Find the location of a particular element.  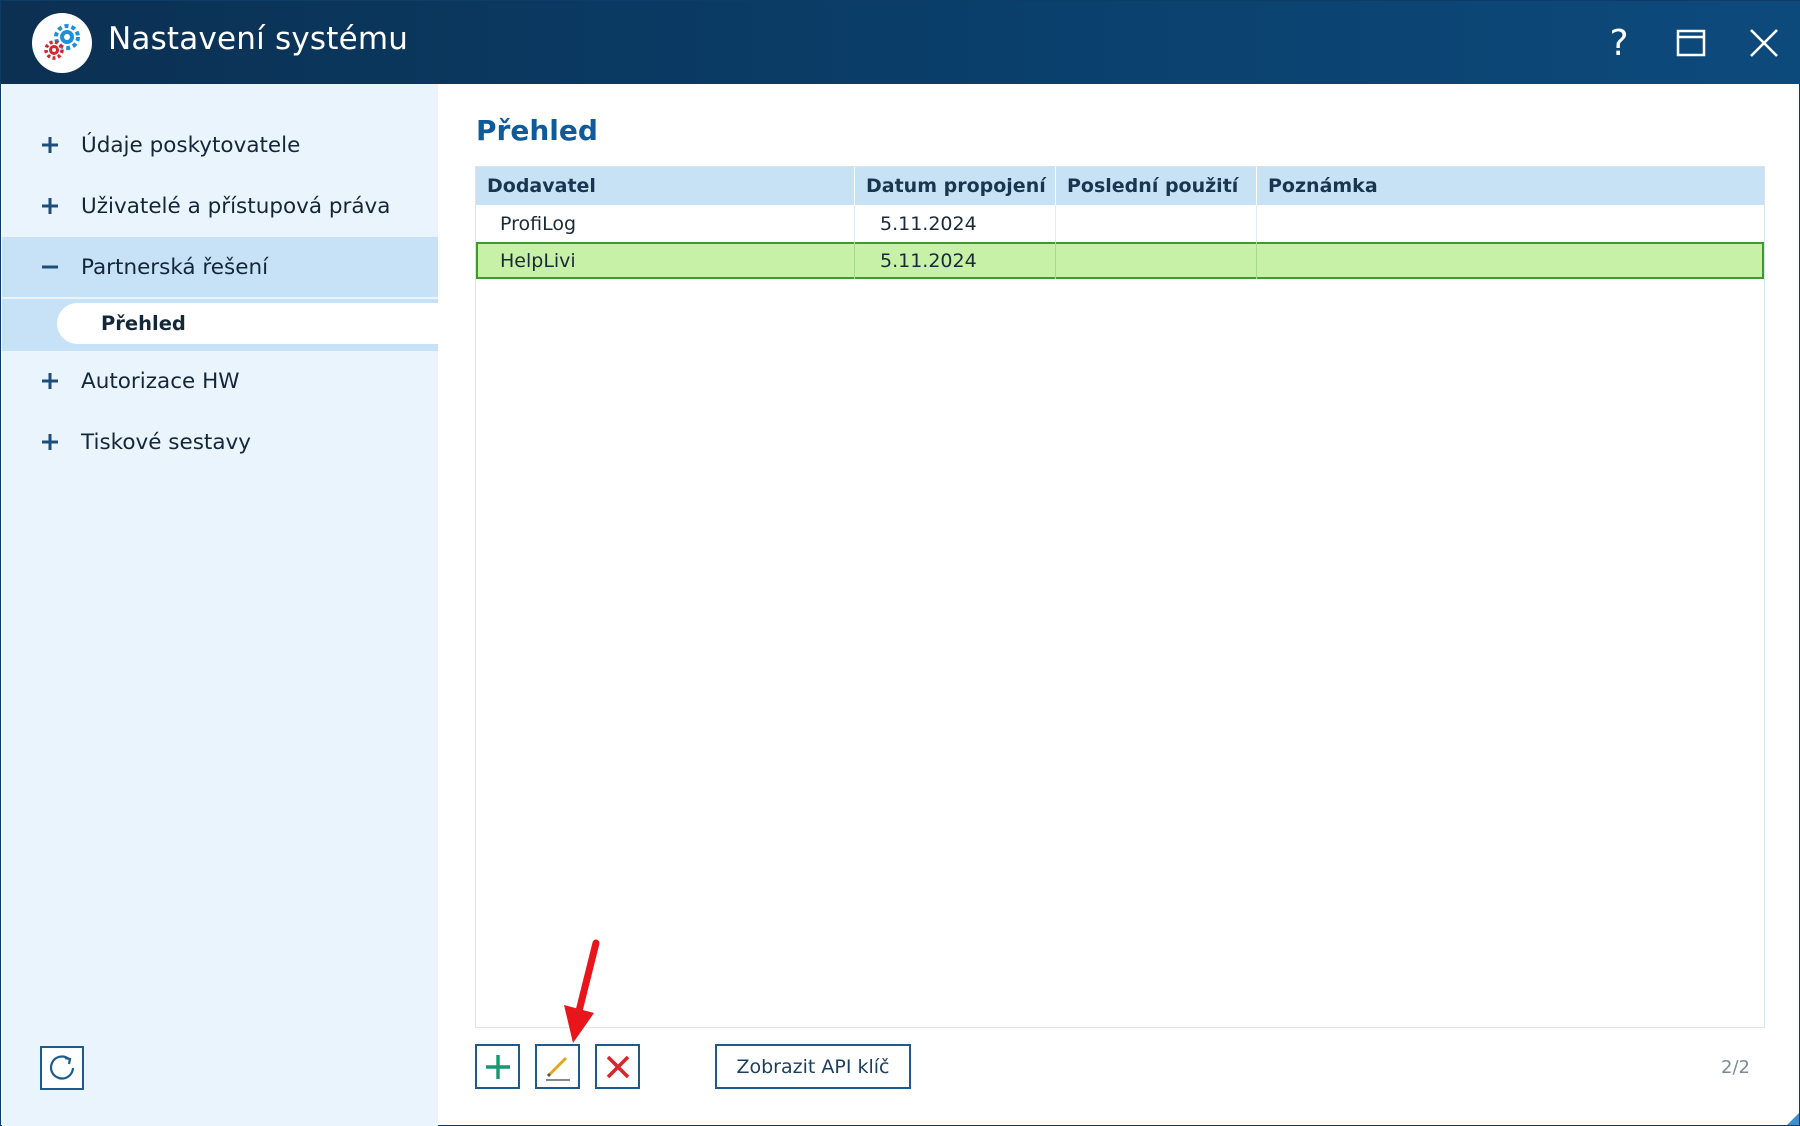

window-title: Nastavení systému is located at coordinates (258, 39).